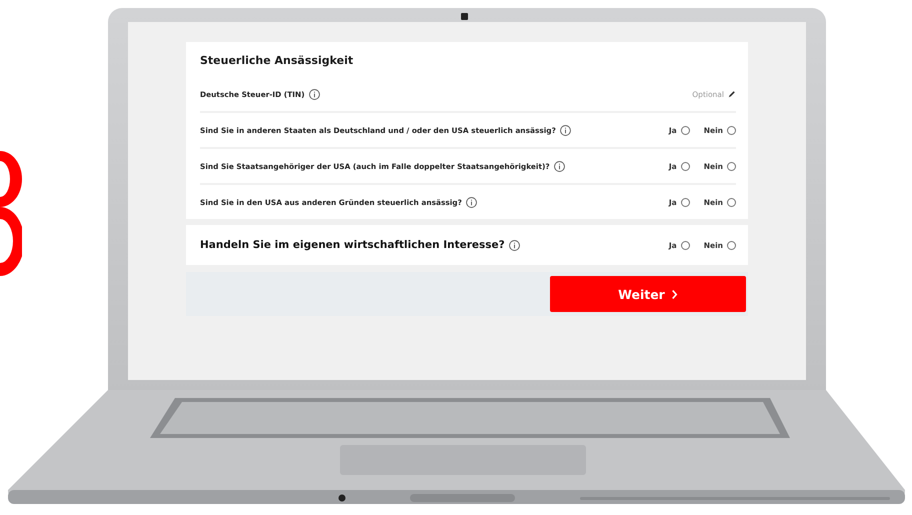 The height and width of the screenshot is (515, 912). Describe the element at coordinates (648, 294) in the screenshot. I see `next-button: Weiter` at that location.